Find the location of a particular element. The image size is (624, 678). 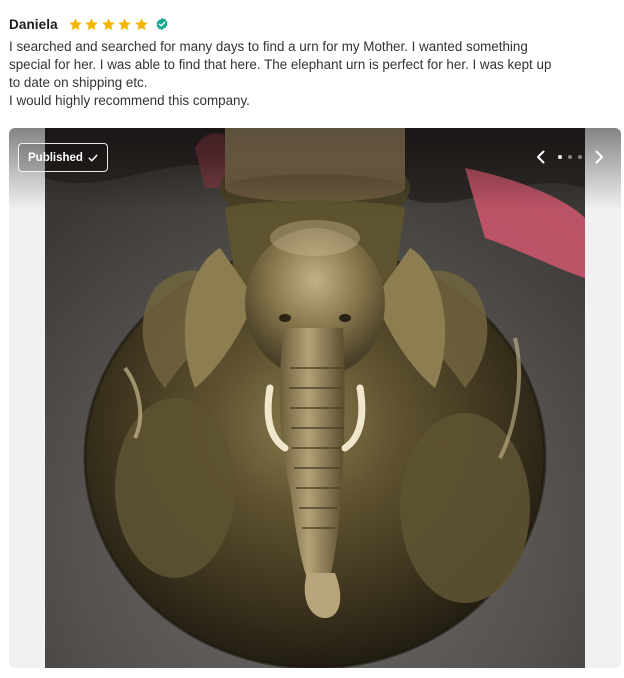

carousel-dots is located at coordinates (570, 157).